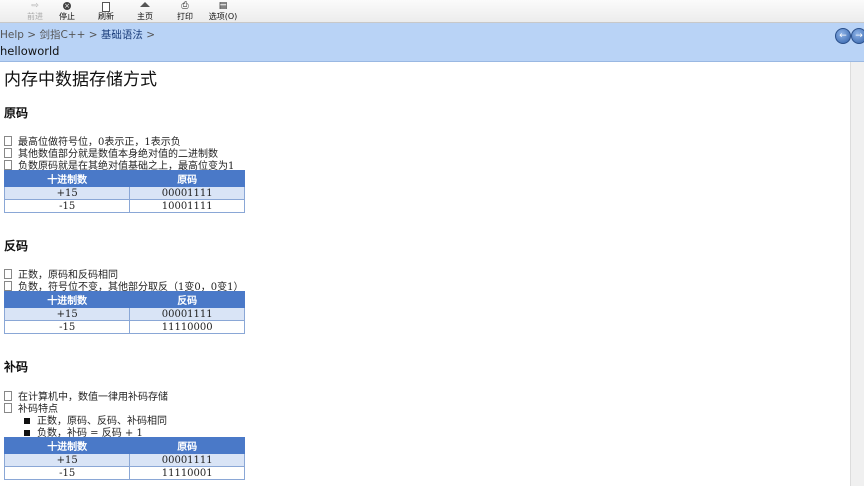 This screenshot has height=486, width=864. I want to click on table-row: -15 10001111, so click(124, 206).